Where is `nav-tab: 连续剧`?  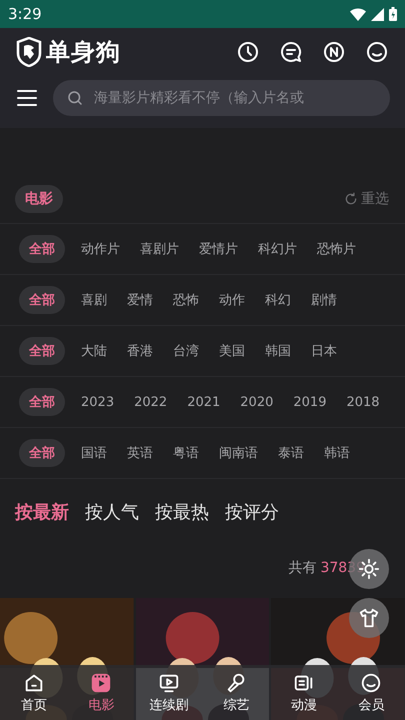 nav-tab: 连续剧 is located at coordinates (168, 692).